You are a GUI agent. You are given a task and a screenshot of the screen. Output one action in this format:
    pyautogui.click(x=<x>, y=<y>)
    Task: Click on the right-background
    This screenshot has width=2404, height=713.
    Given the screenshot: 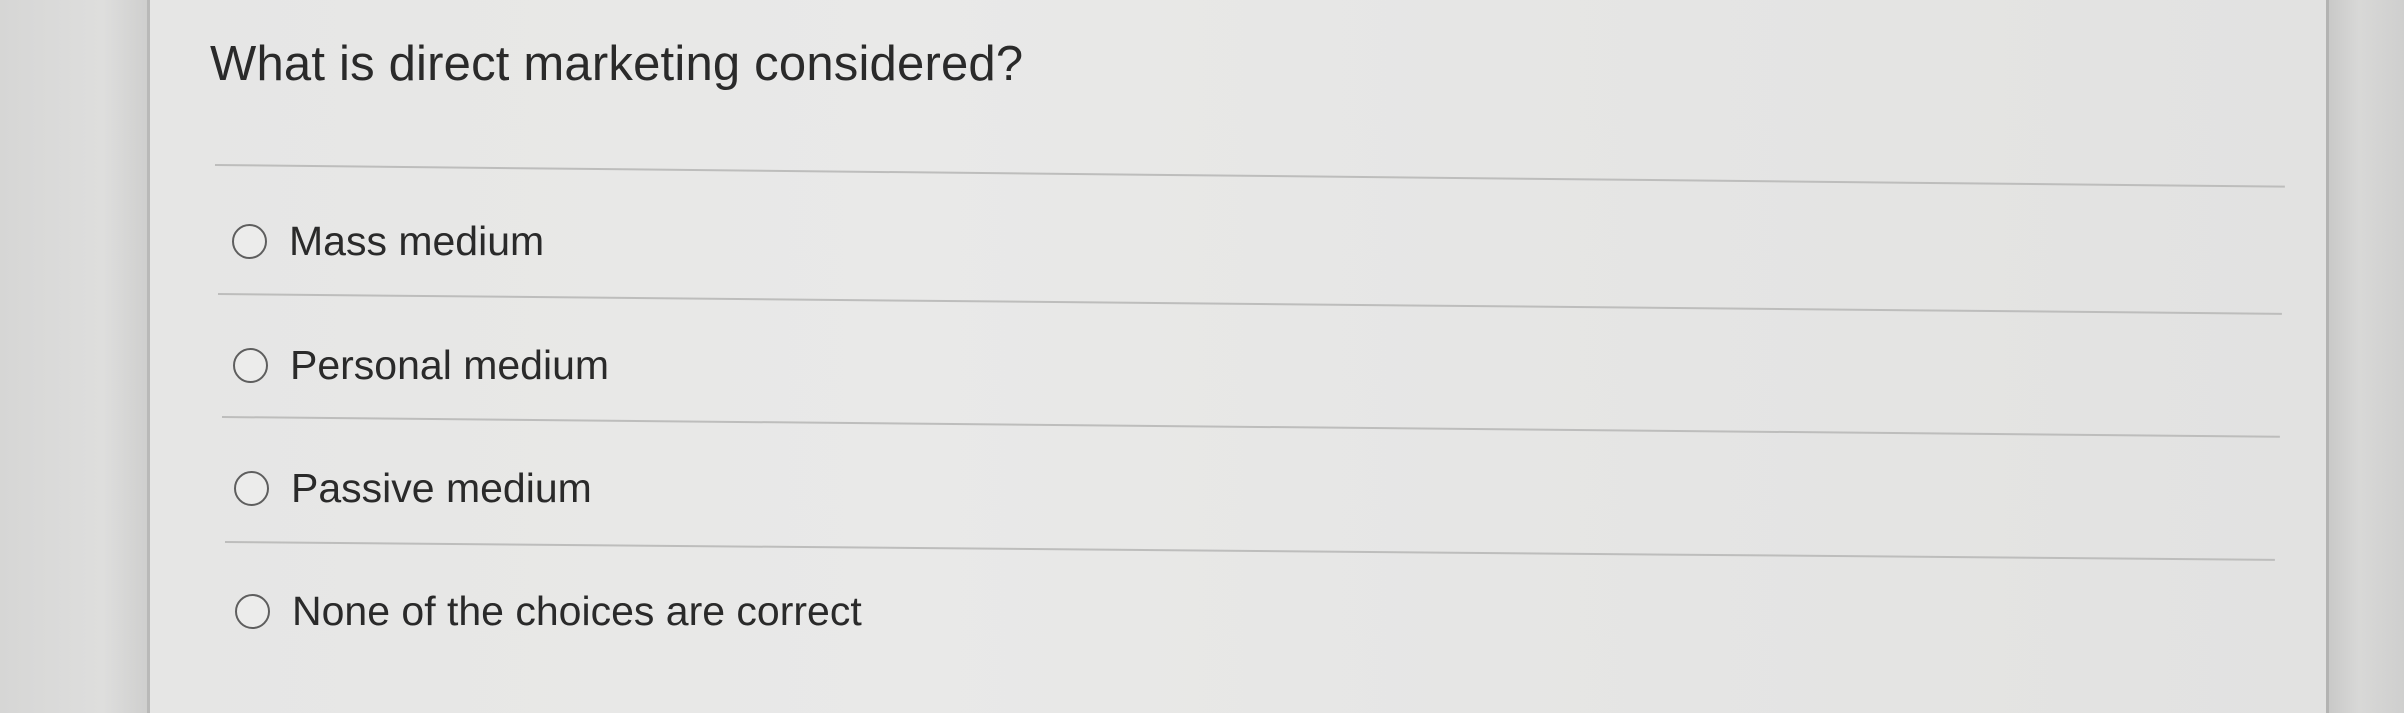 What is the action you would take?
    pyautogui.click(x=2365, y=356)
    